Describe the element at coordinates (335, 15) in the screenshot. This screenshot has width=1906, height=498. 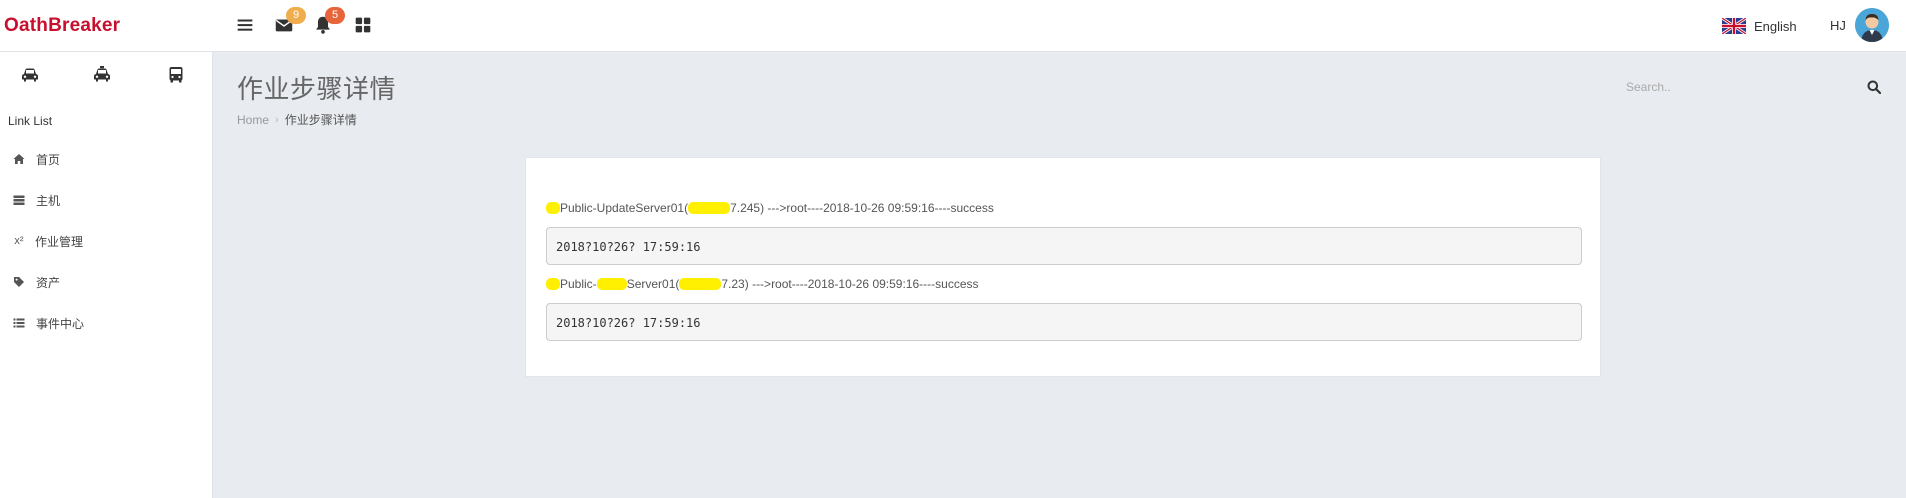
I see `notification-count-badge: 5` at that location.